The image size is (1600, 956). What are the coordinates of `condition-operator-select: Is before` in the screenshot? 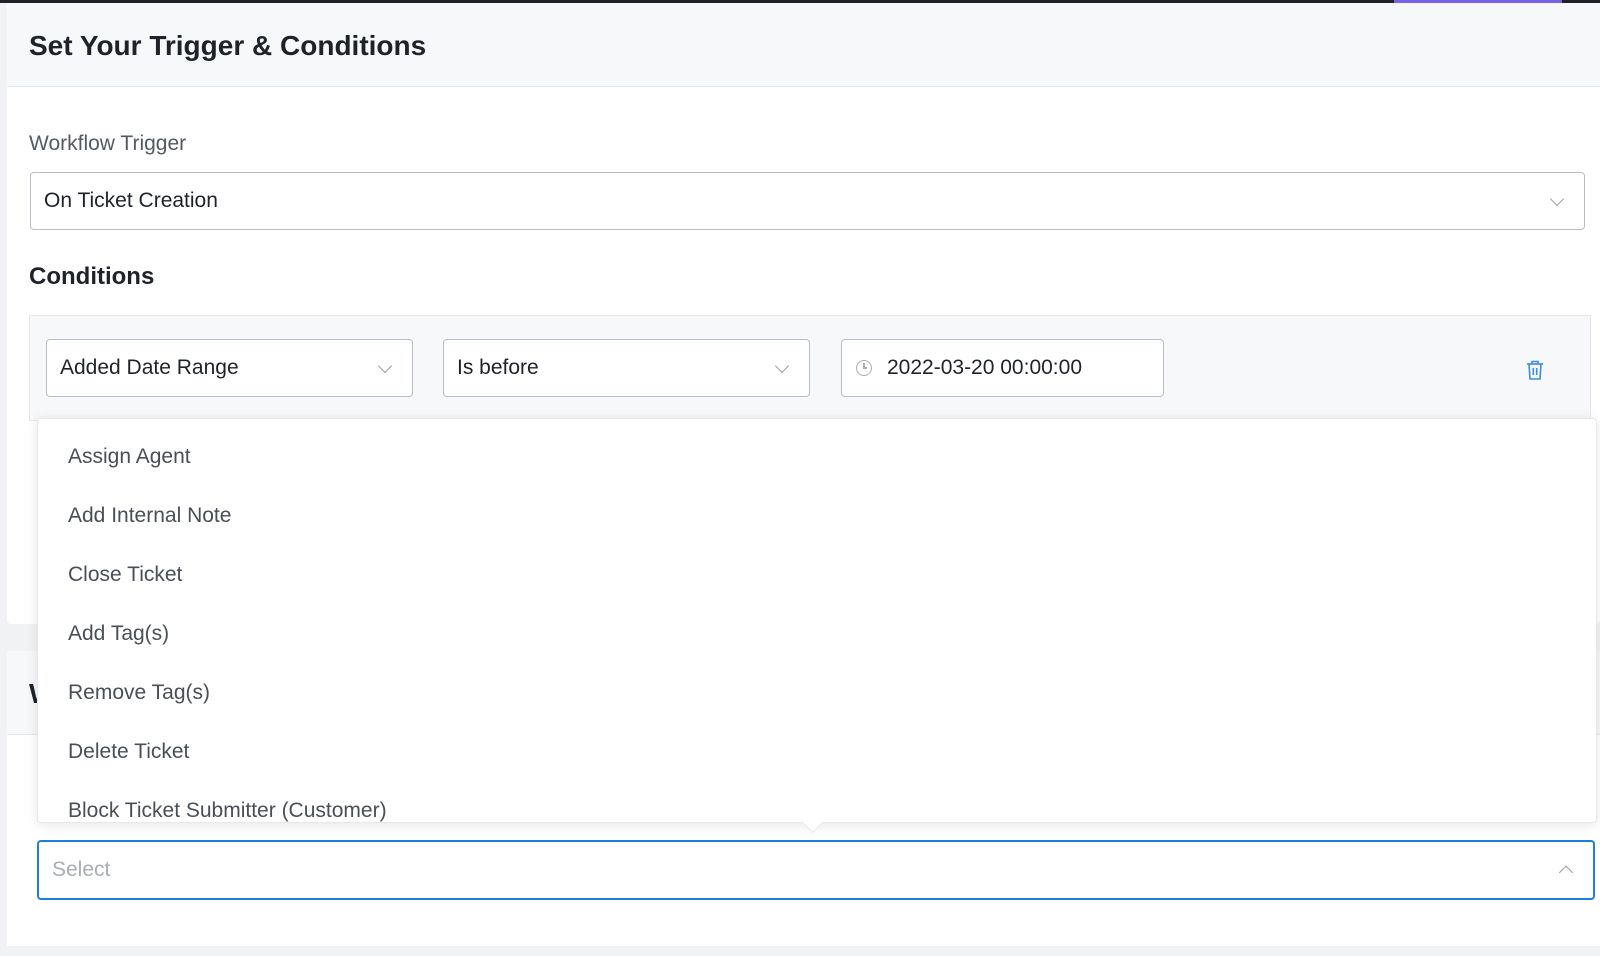 It's located at (626, 368).